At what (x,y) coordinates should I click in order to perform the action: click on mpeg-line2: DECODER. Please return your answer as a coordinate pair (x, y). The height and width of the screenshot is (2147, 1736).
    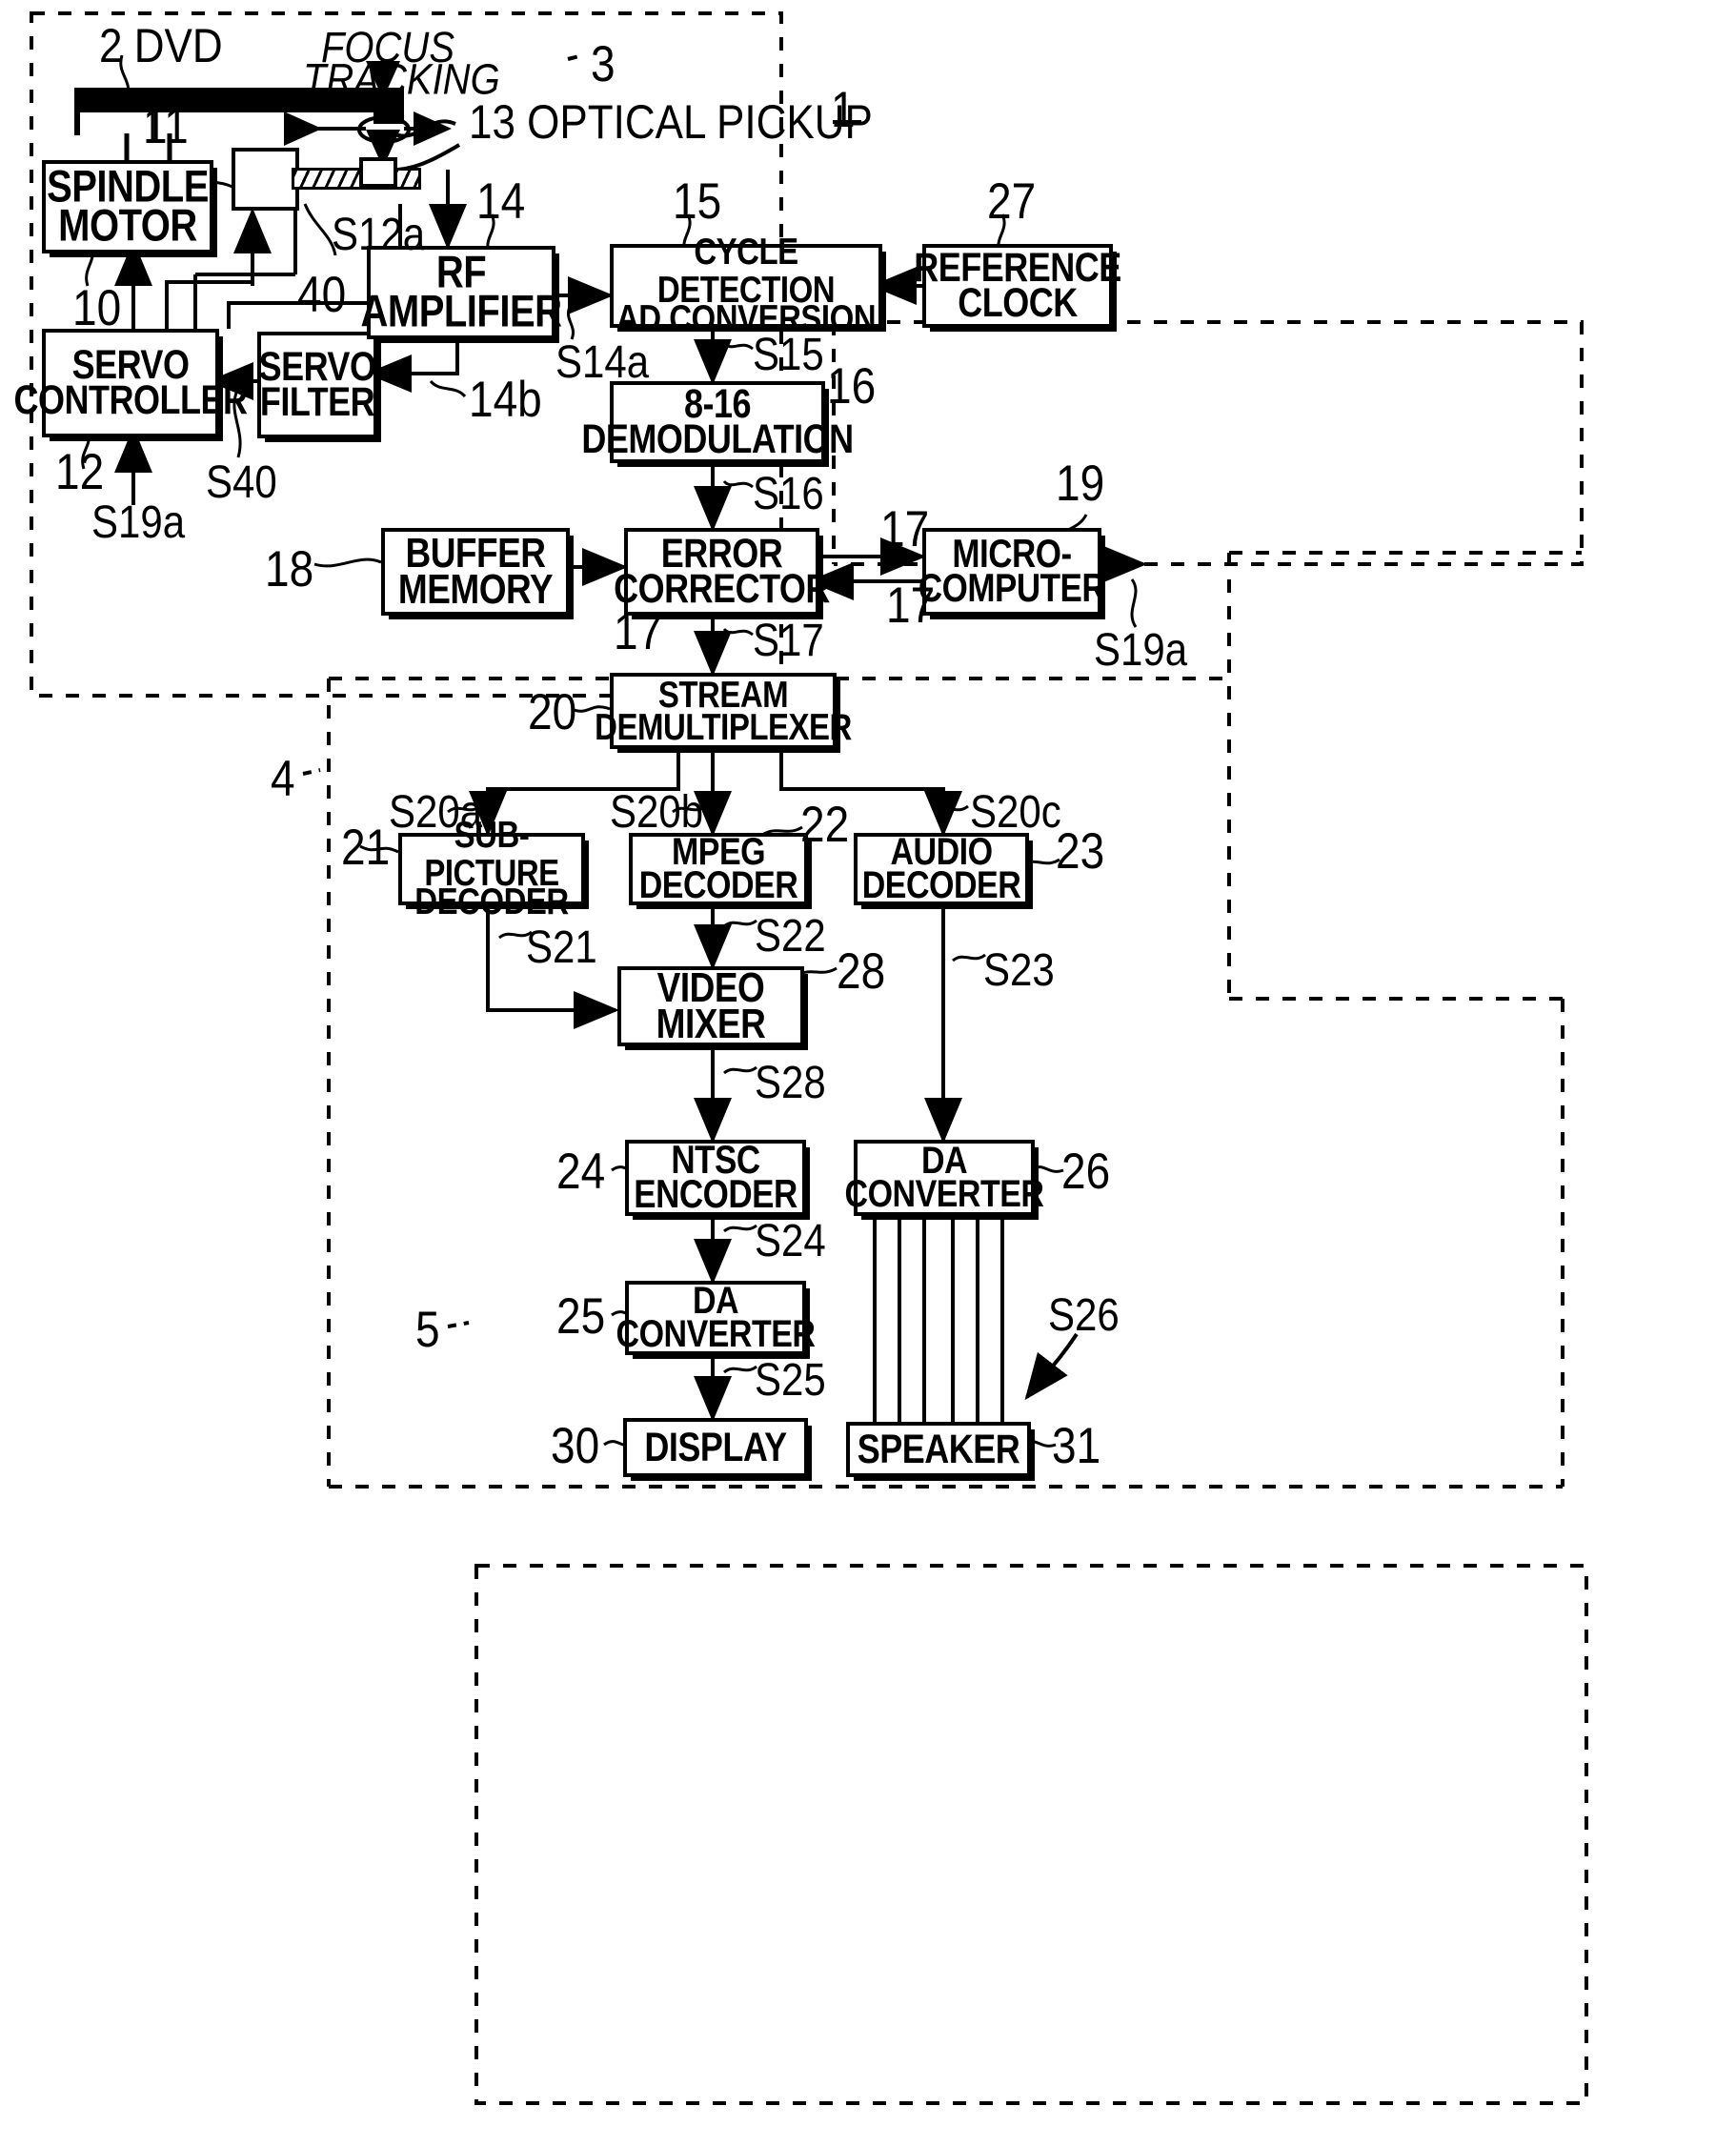
    Looking at the image, I should click on (718, 885).